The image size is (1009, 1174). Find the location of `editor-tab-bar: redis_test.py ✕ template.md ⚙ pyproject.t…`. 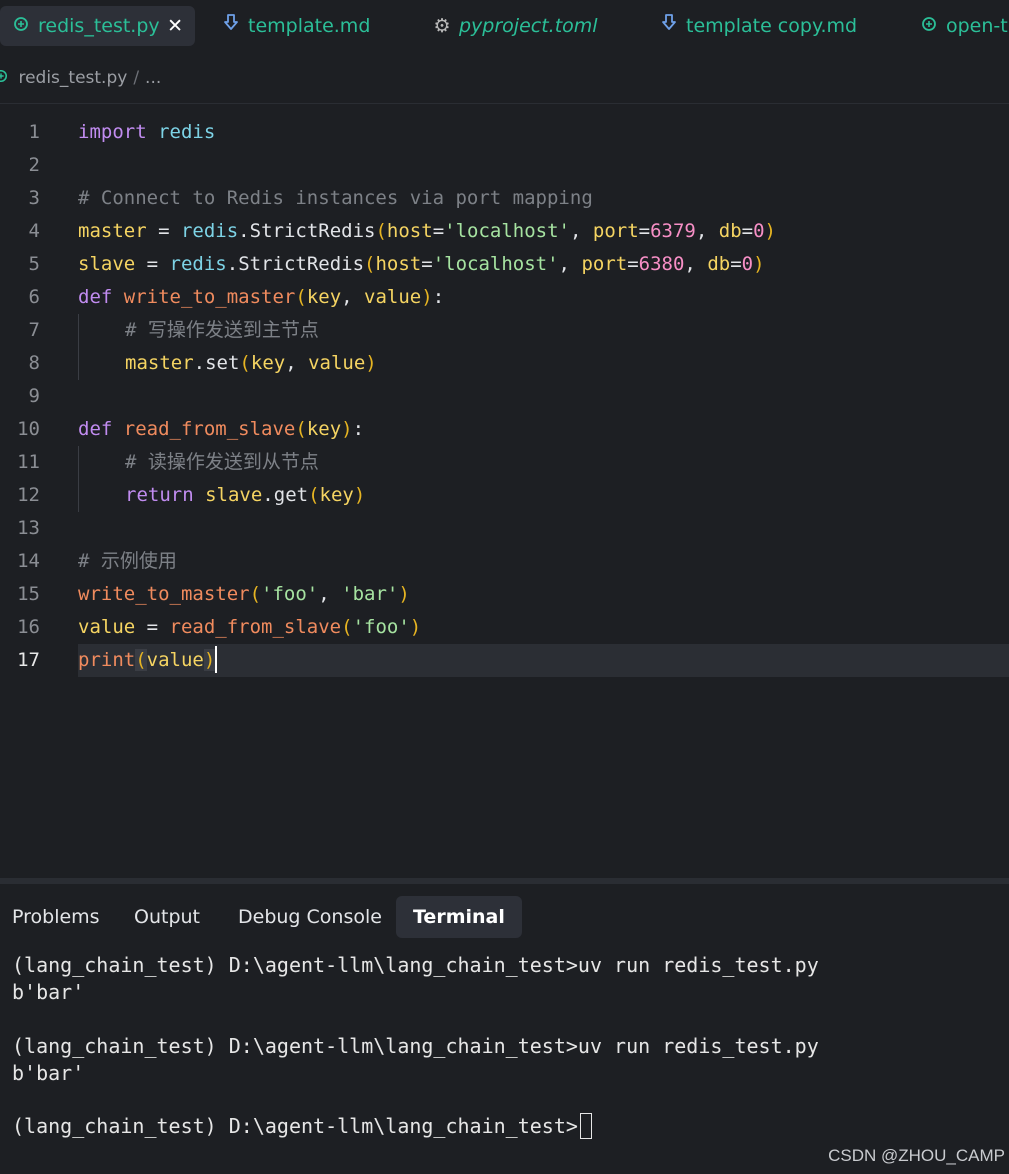

editor-tab-bar: redis_test.py ✕ template.md ⚙ pyproject.t… is located at coordinates (504, 27).